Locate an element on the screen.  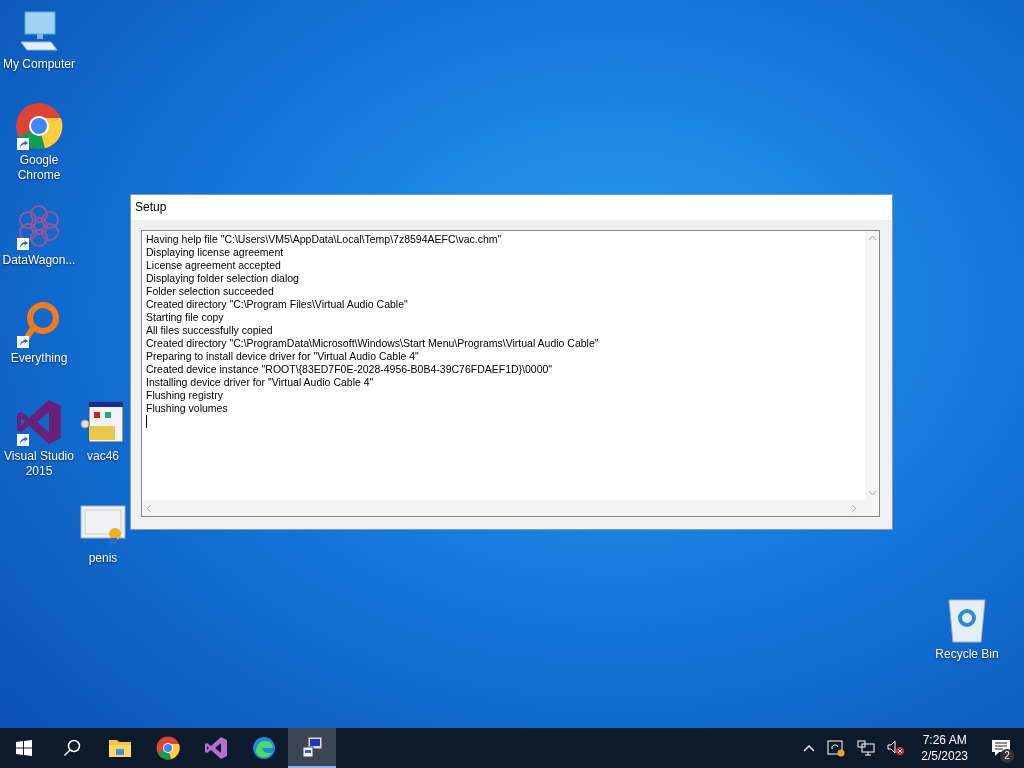
clock: 7:26 AM 2/5/2023 is located at coordinates (944, 748).